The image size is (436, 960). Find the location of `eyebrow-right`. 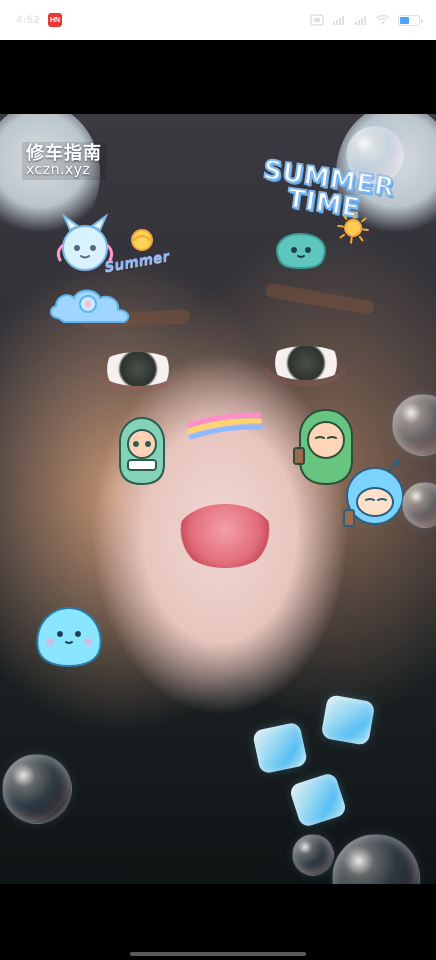

eyebrow-right is located at coordinates (320, 299).